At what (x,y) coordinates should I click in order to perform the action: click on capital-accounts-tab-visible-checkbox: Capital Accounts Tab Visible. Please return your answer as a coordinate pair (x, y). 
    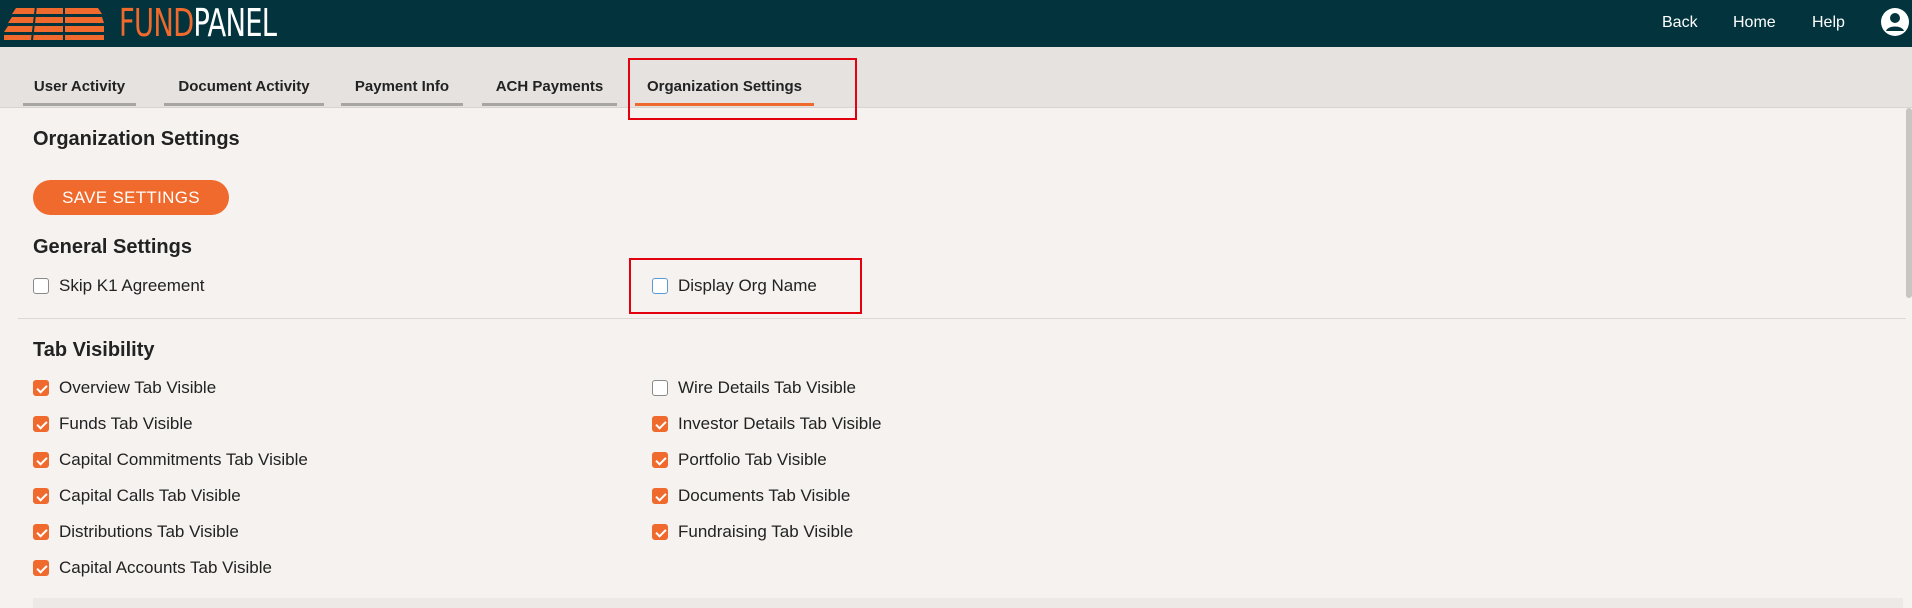
    Looking at the image, I should click on (152, 568).